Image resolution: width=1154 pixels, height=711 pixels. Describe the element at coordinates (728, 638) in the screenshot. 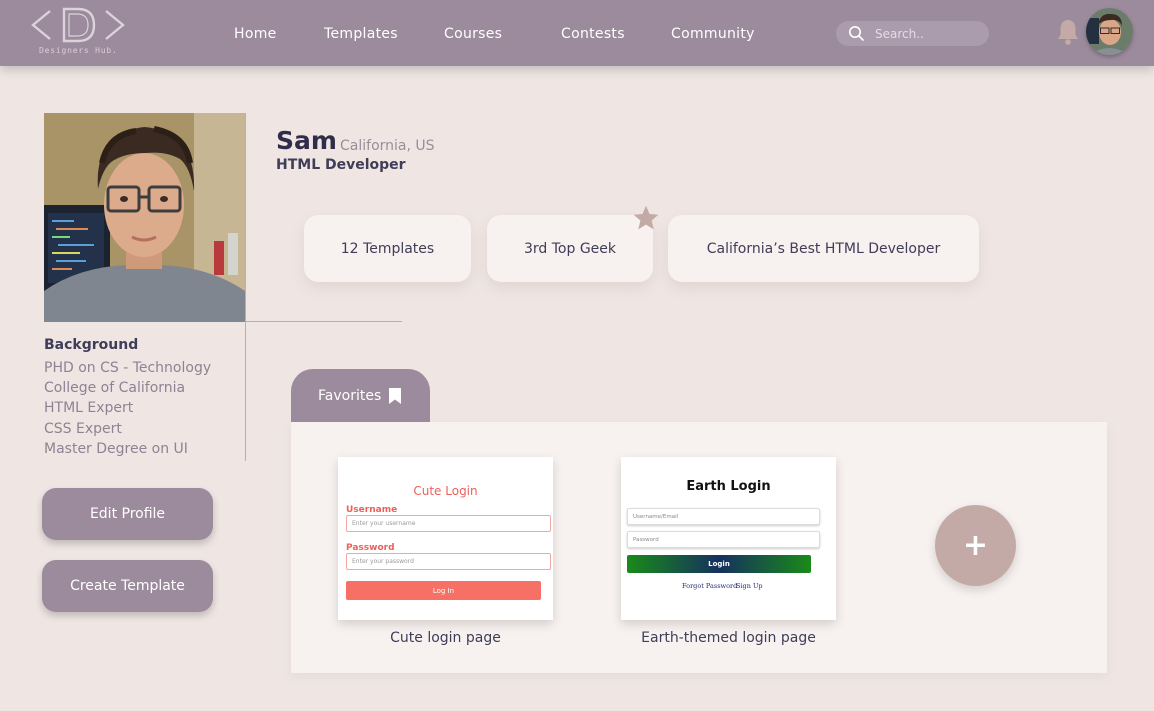

I see `earth-login-caption: Earth-themed login page` at that location.